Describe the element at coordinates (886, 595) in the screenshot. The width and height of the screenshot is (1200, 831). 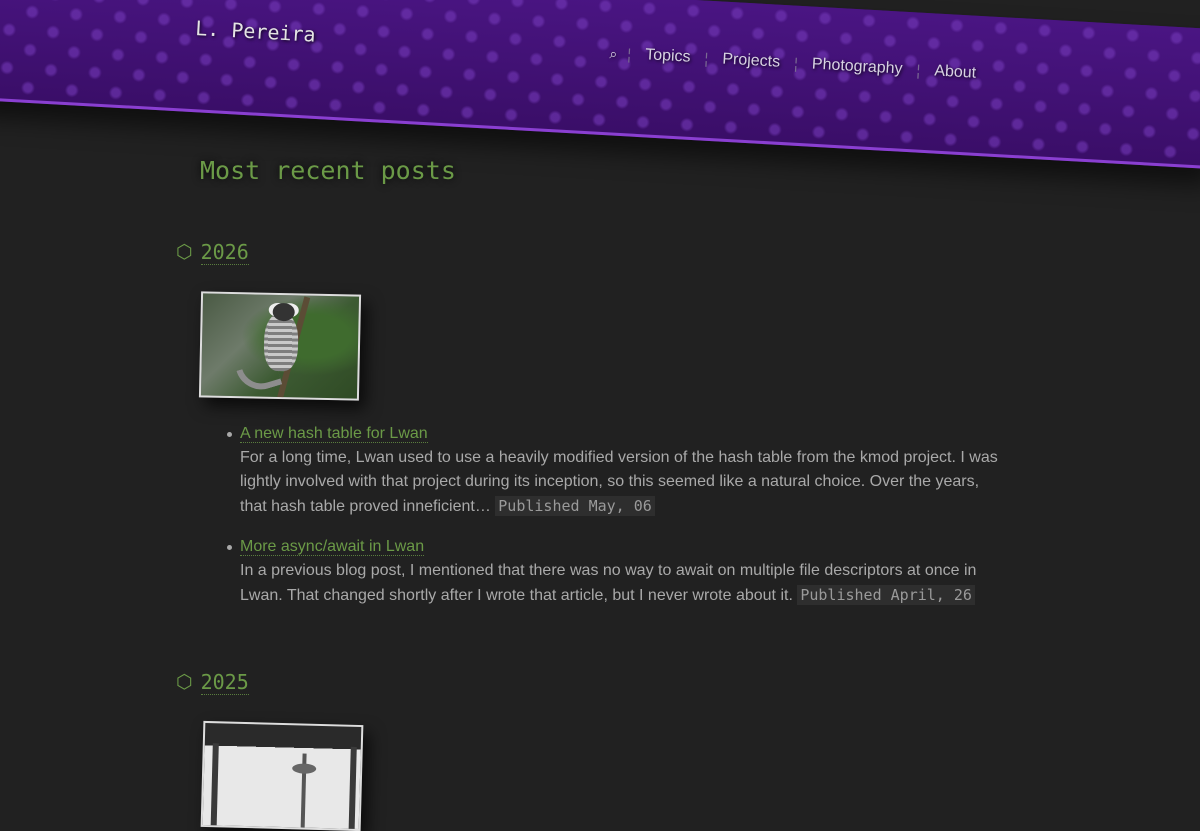
I see `post-date: Published April, 26` at that location.